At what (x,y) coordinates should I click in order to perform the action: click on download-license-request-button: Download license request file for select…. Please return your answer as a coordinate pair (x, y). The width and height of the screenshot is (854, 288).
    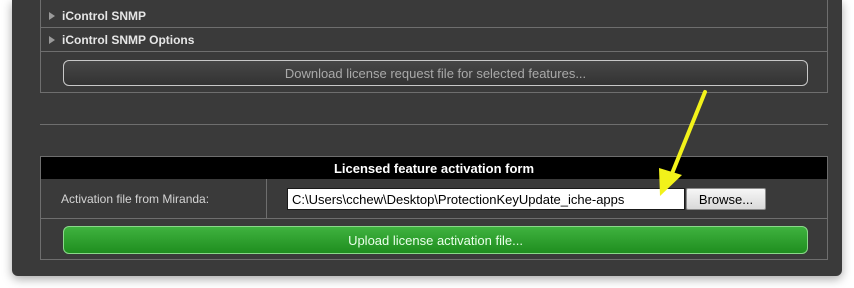
    Looking at the image, I should click on (435, 73).